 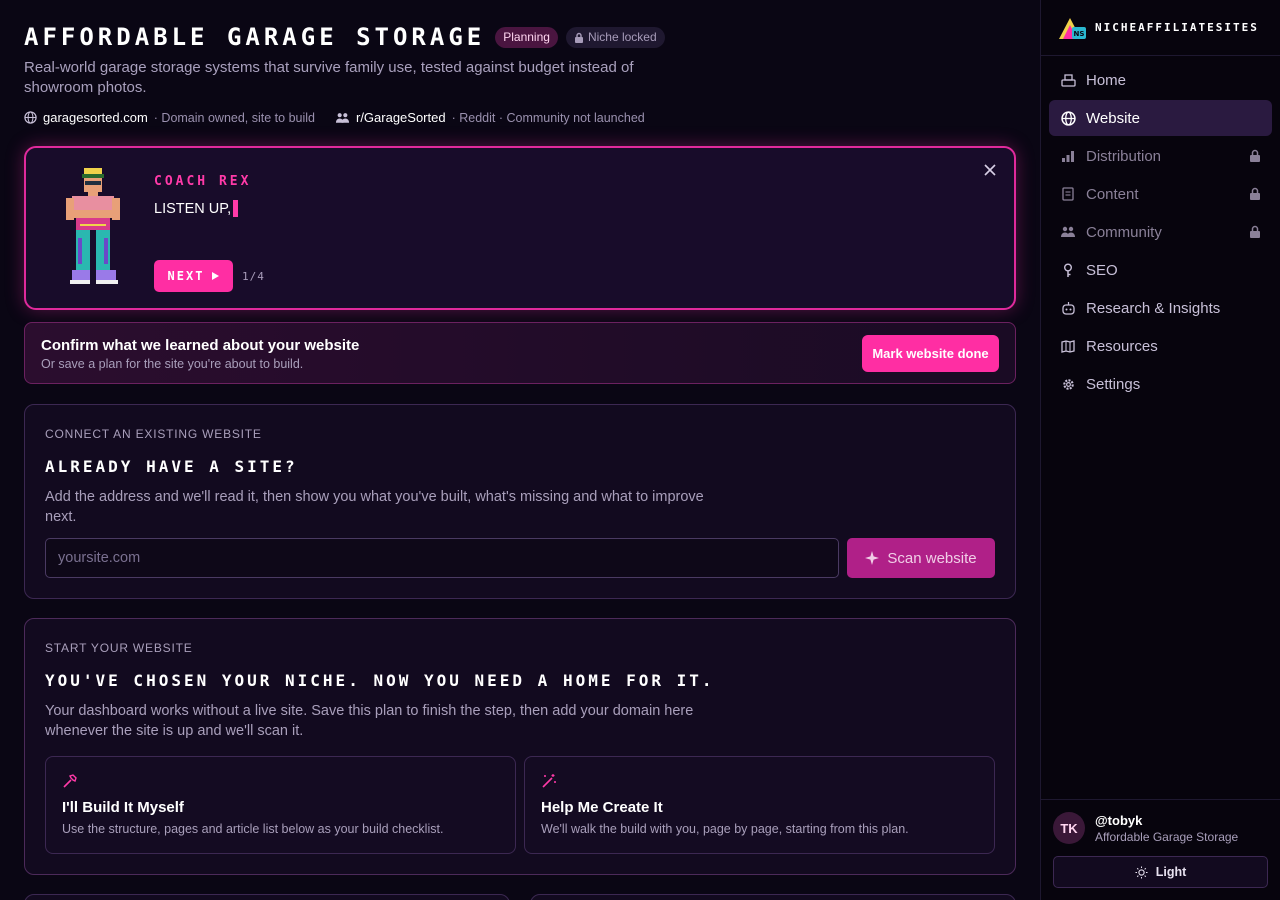 What do you see at coordinates (1160, 384) in the screenshot?
I see `sidebar-item-settings: Settings` at bounding box center [1160, 384].